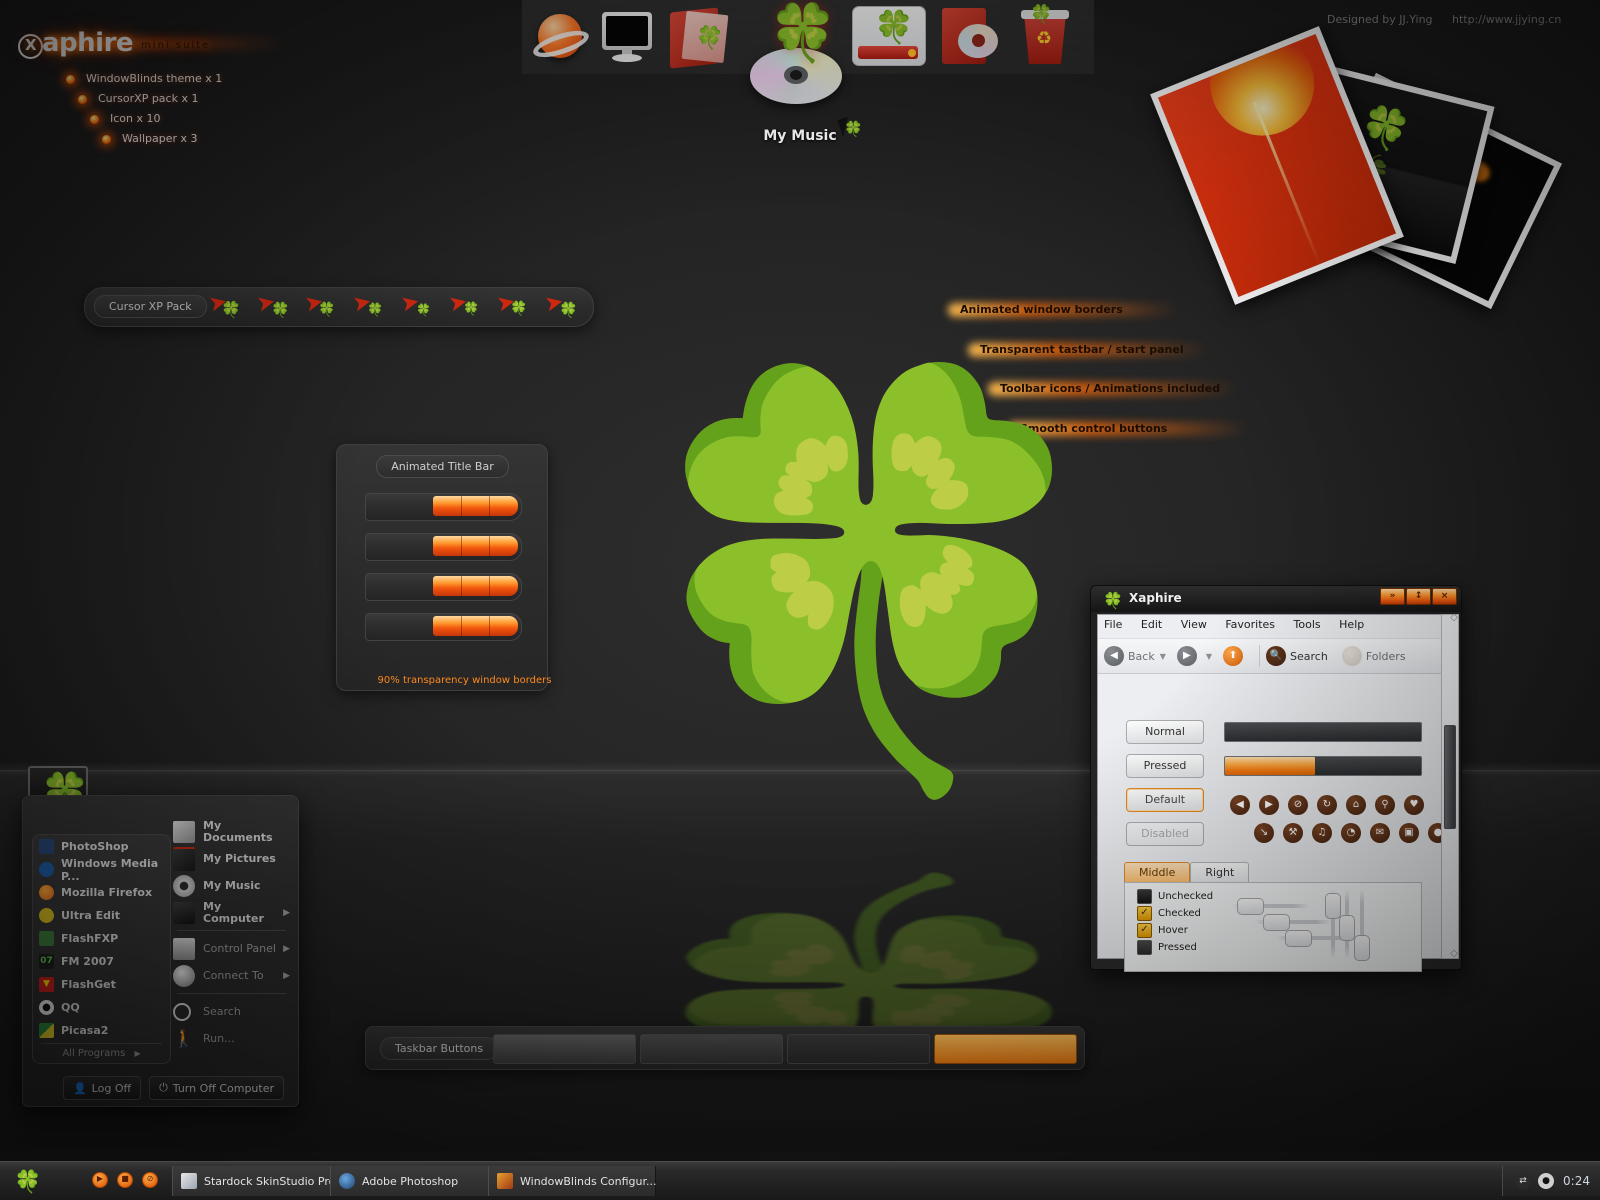 The image size is (1600, 1200). Describe the element at coordinates (1506, 19) in the screenshot. I see `website-url: http://www.jjying.cn` at that location.